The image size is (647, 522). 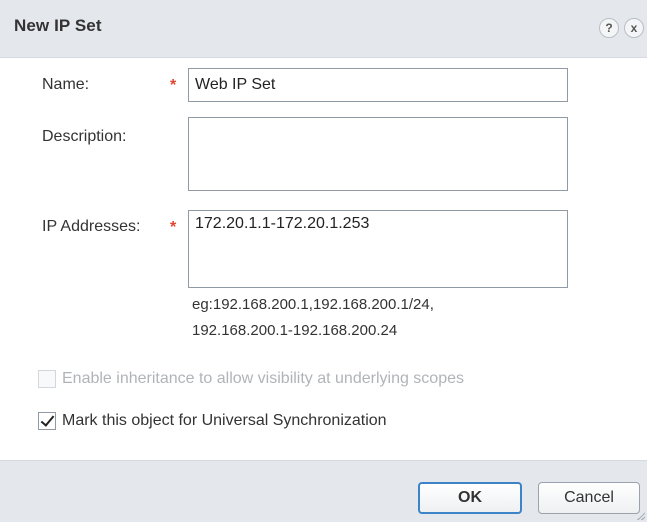 I want to click on ip-addresses-textarea: 172.20.1.1-172.20.1.253, so click(x=378, y=249).